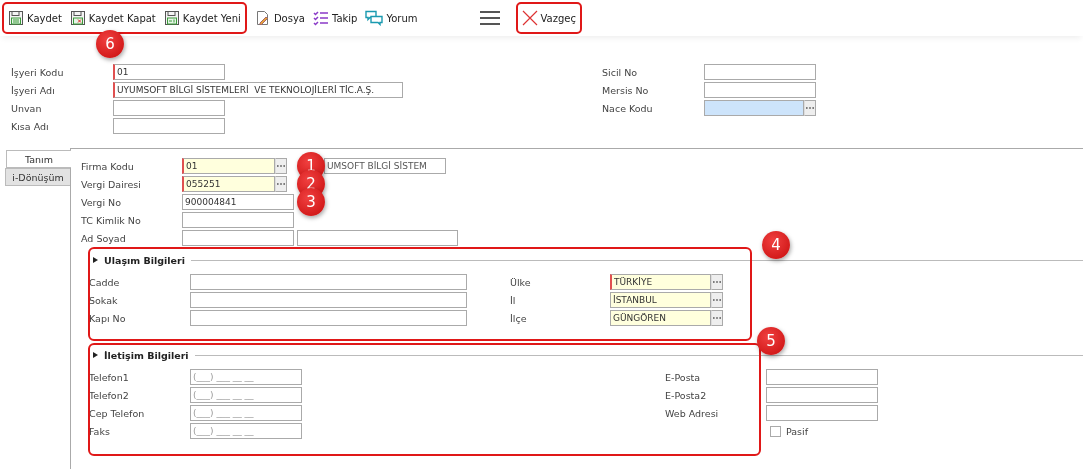  What do you see at coordinates (146, 355) in the screenshot?
I see `section-title: İletişim Bilgileri` at bounding box center [146, 355].